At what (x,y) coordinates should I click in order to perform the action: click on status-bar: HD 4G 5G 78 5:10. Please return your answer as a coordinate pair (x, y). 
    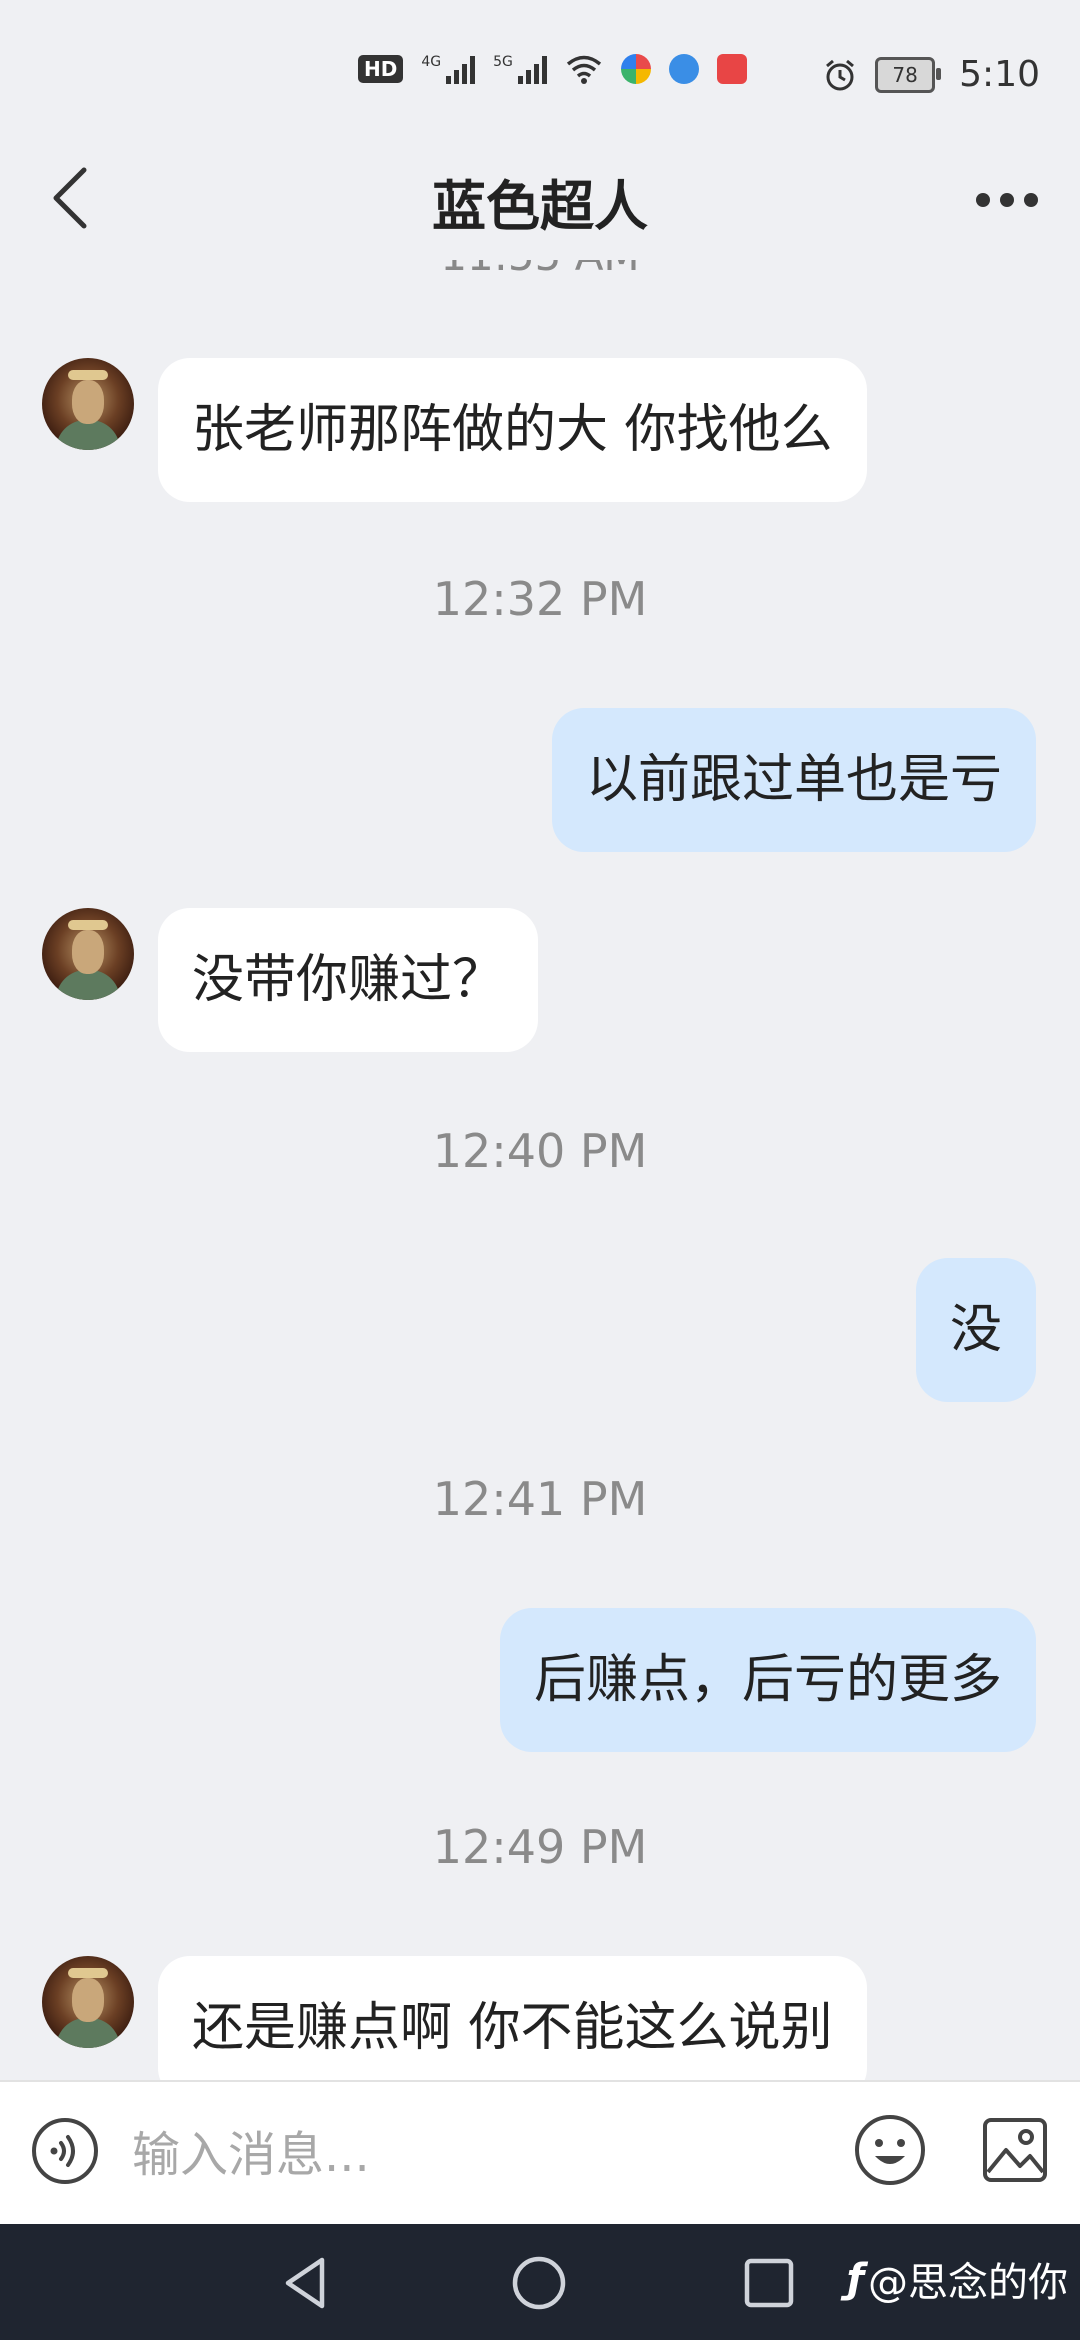
    Looking at the image, I should click on (540, 60).